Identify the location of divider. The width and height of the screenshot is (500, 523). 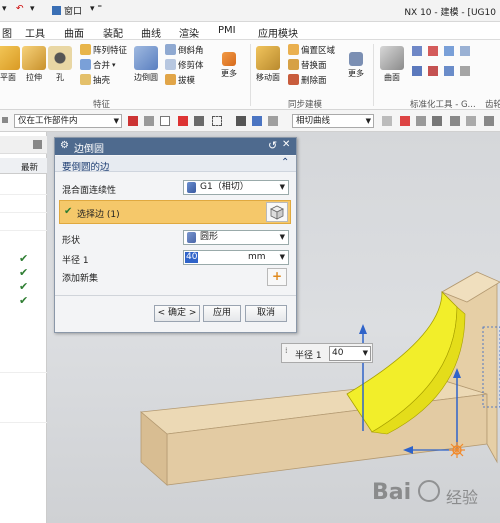
(23, 230).